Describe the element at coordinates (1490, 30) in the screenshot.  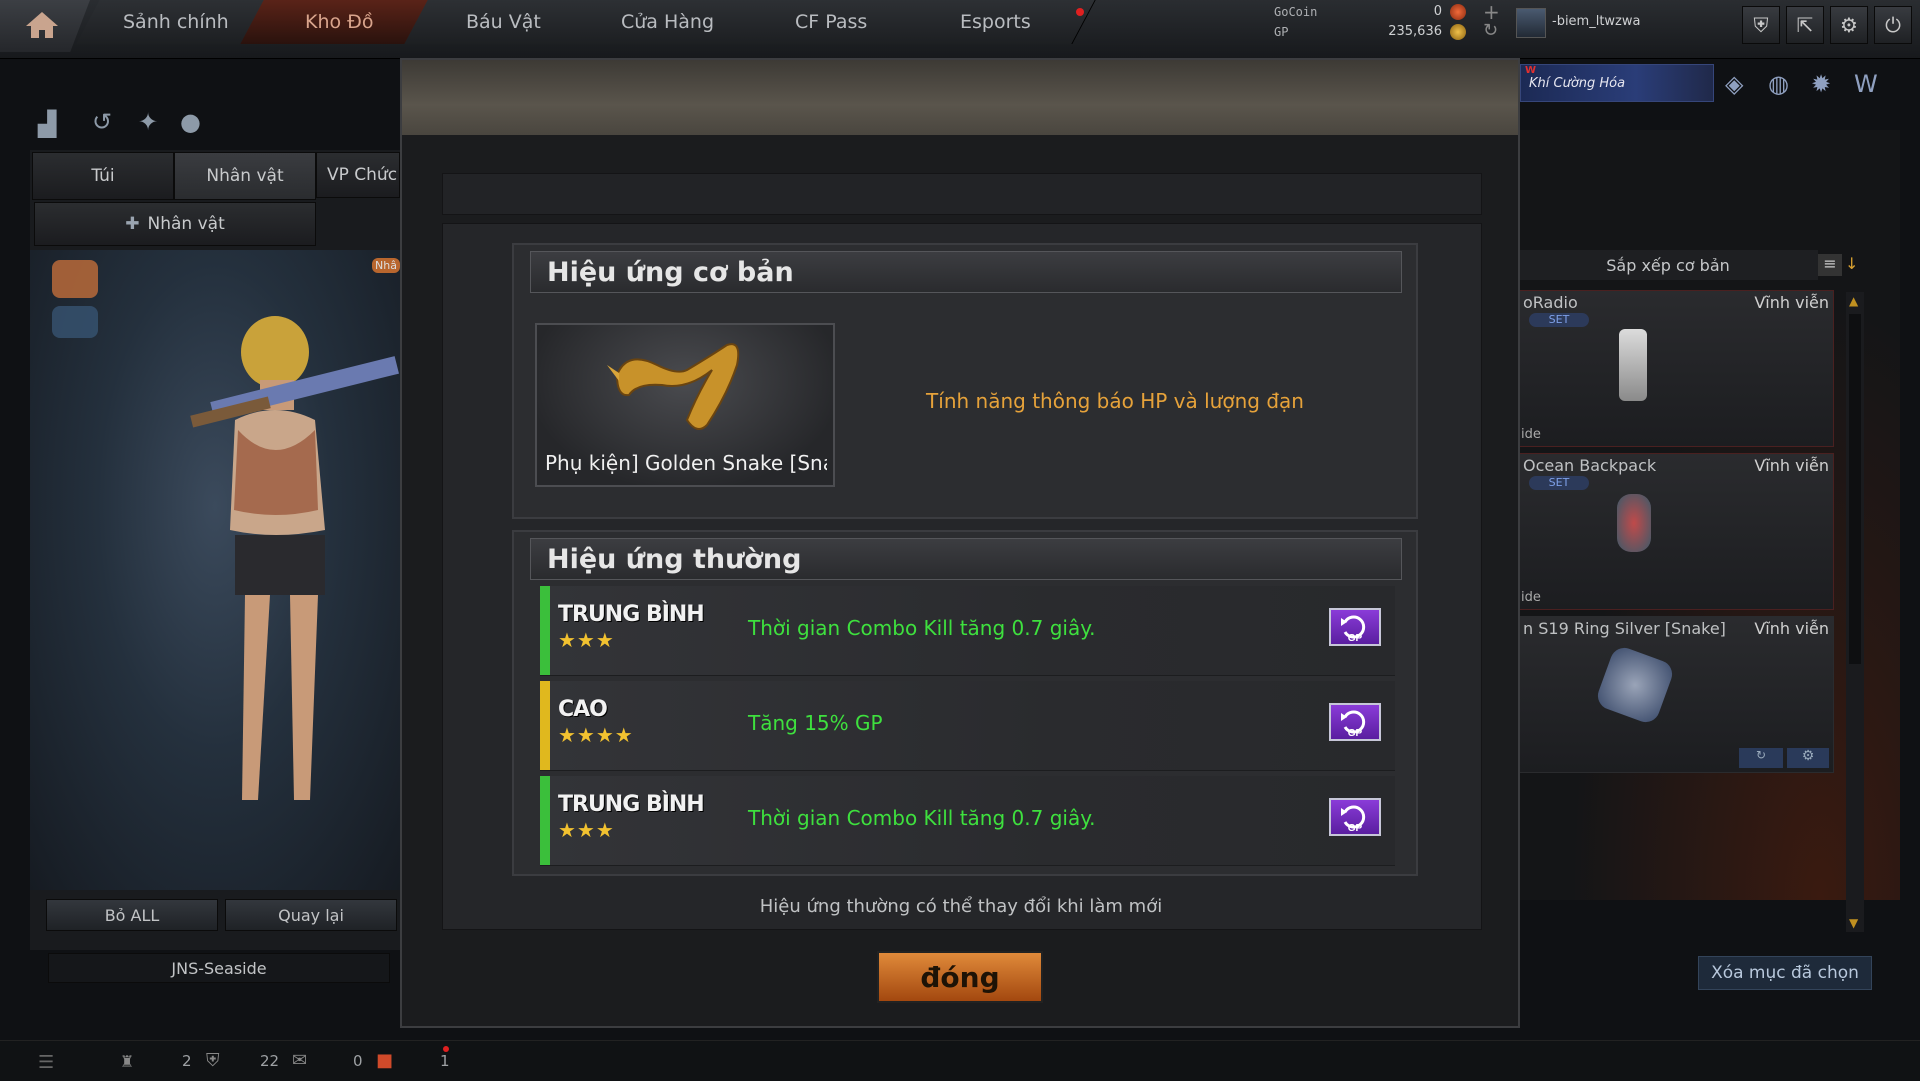
I see `refresh-icon: ↻` at that location.